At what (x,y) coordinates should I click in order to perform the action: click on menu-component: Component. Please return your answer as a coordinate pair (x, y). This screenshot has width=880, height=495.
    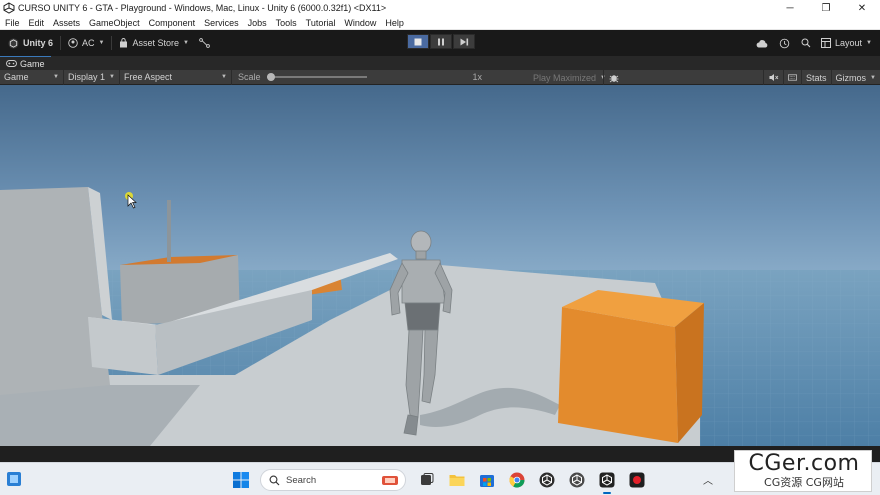
    Looking at the image, I should click on (172, 23).